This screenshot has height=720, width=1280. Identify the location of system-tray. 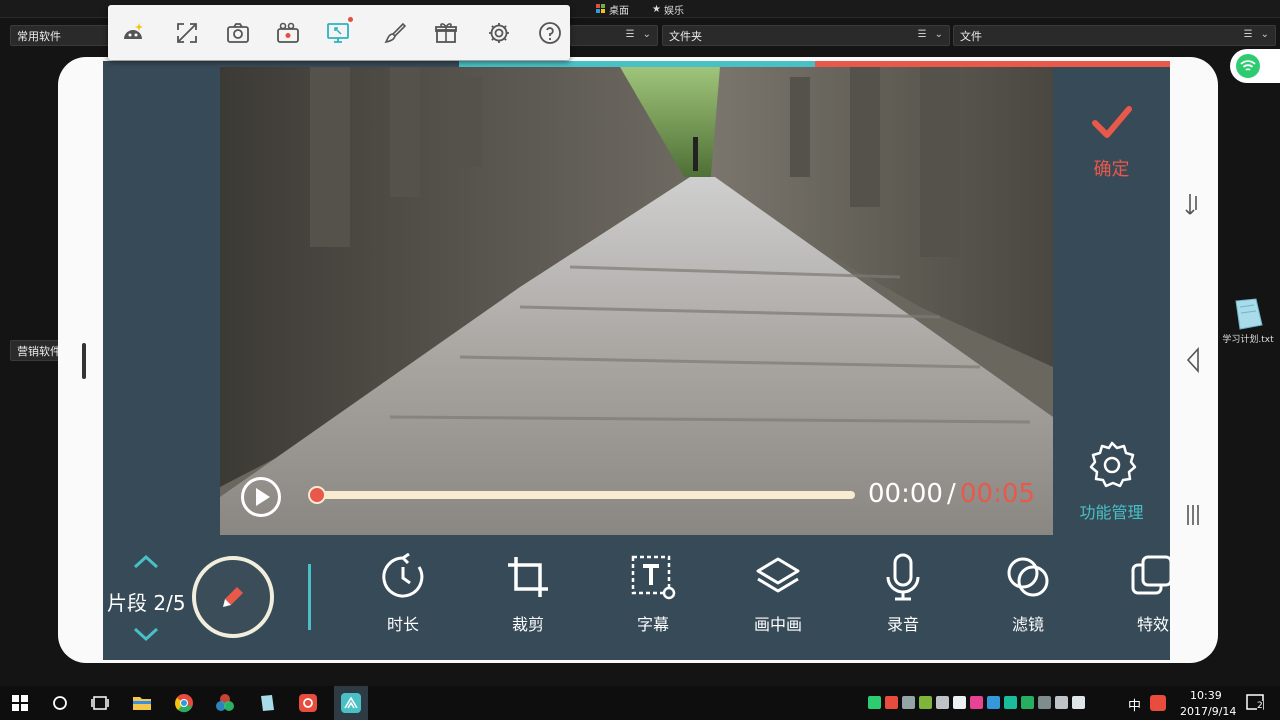
(976, 703).